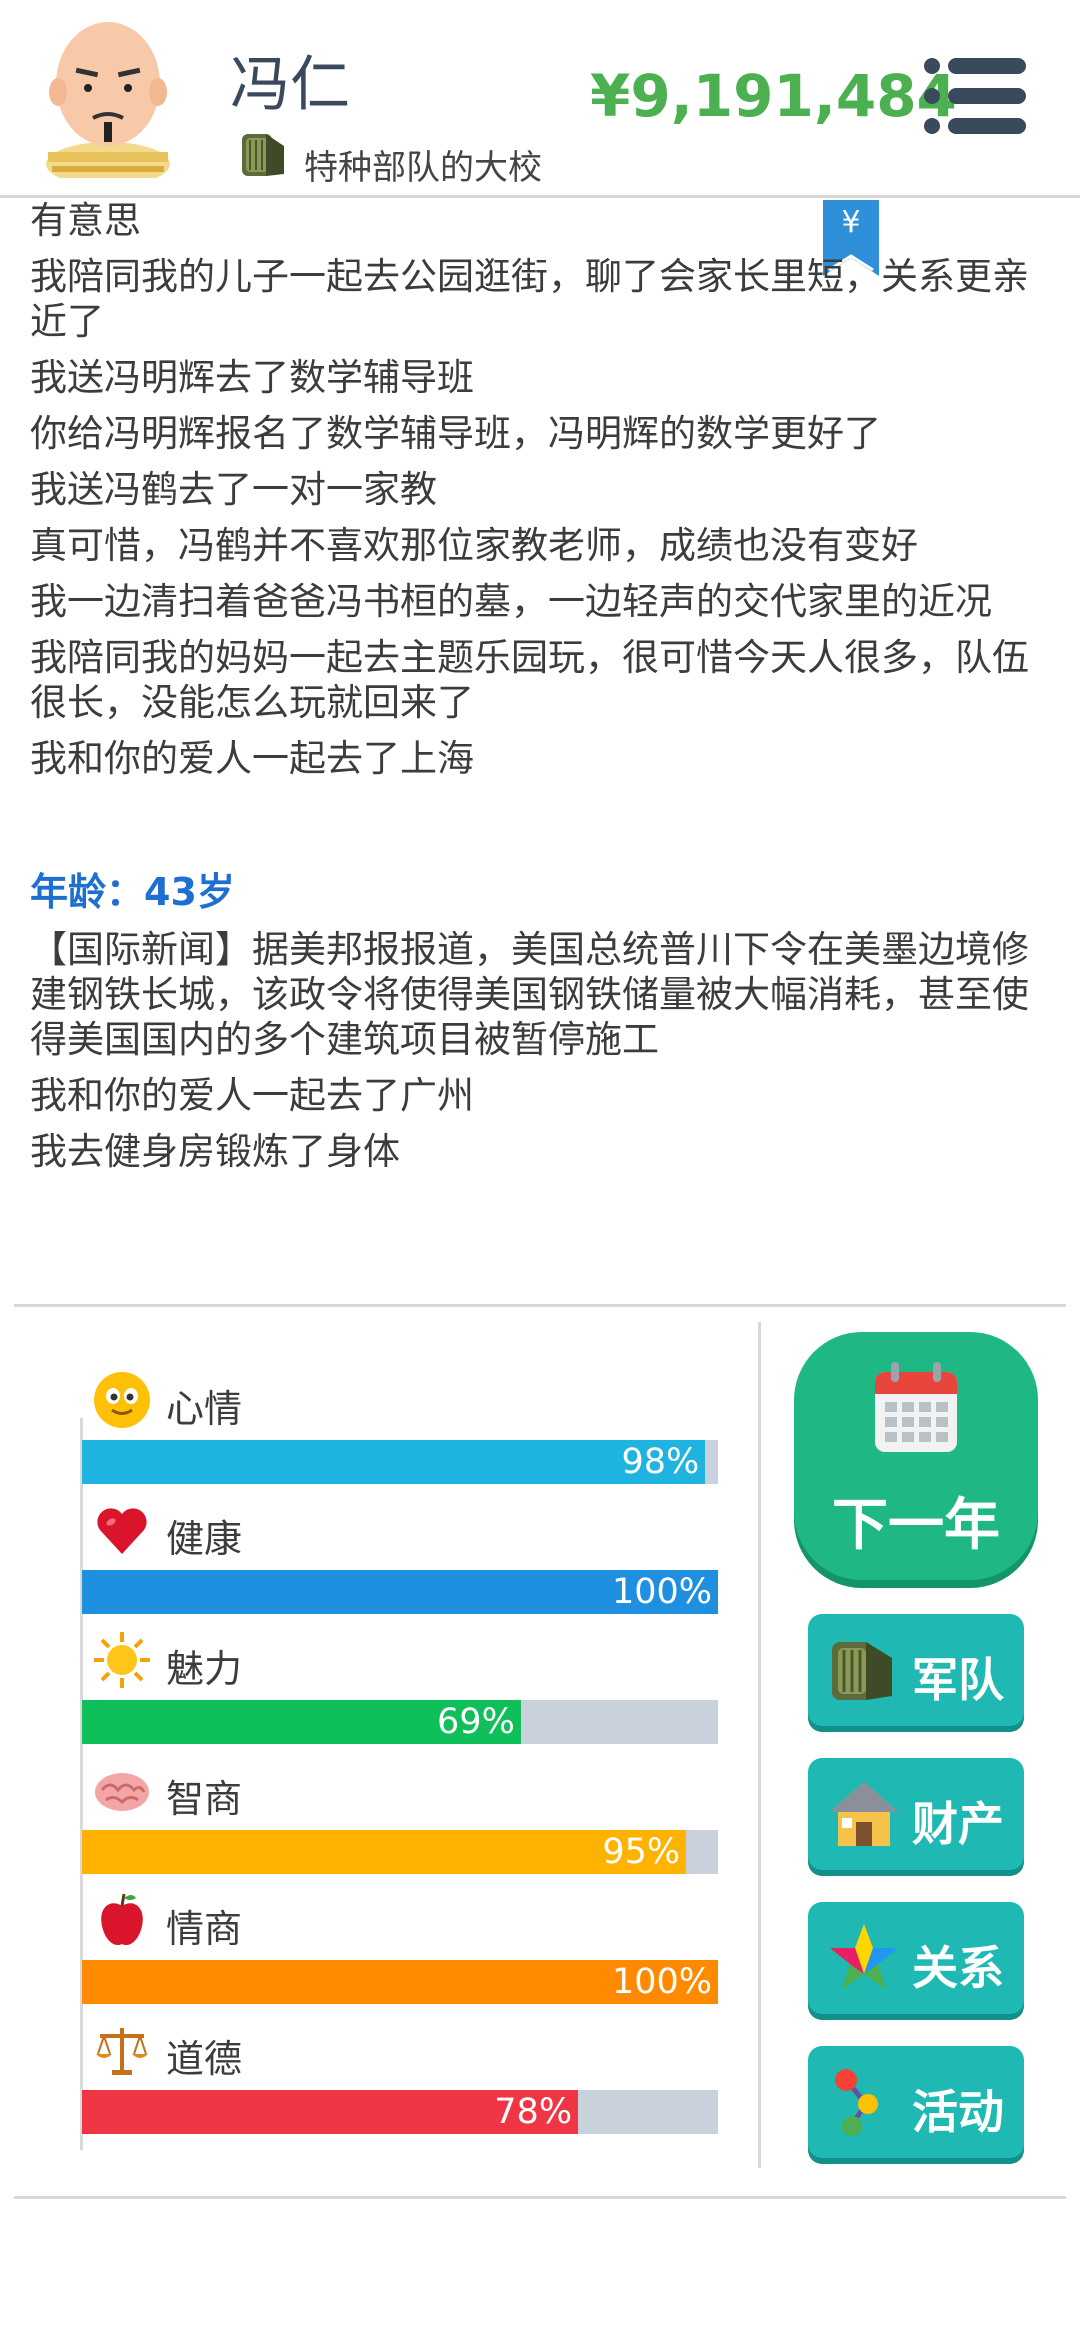  Describe the element at coordinates (423, 168) in the screenshot. I see `player-rank: 特种部队的大校` at that location.